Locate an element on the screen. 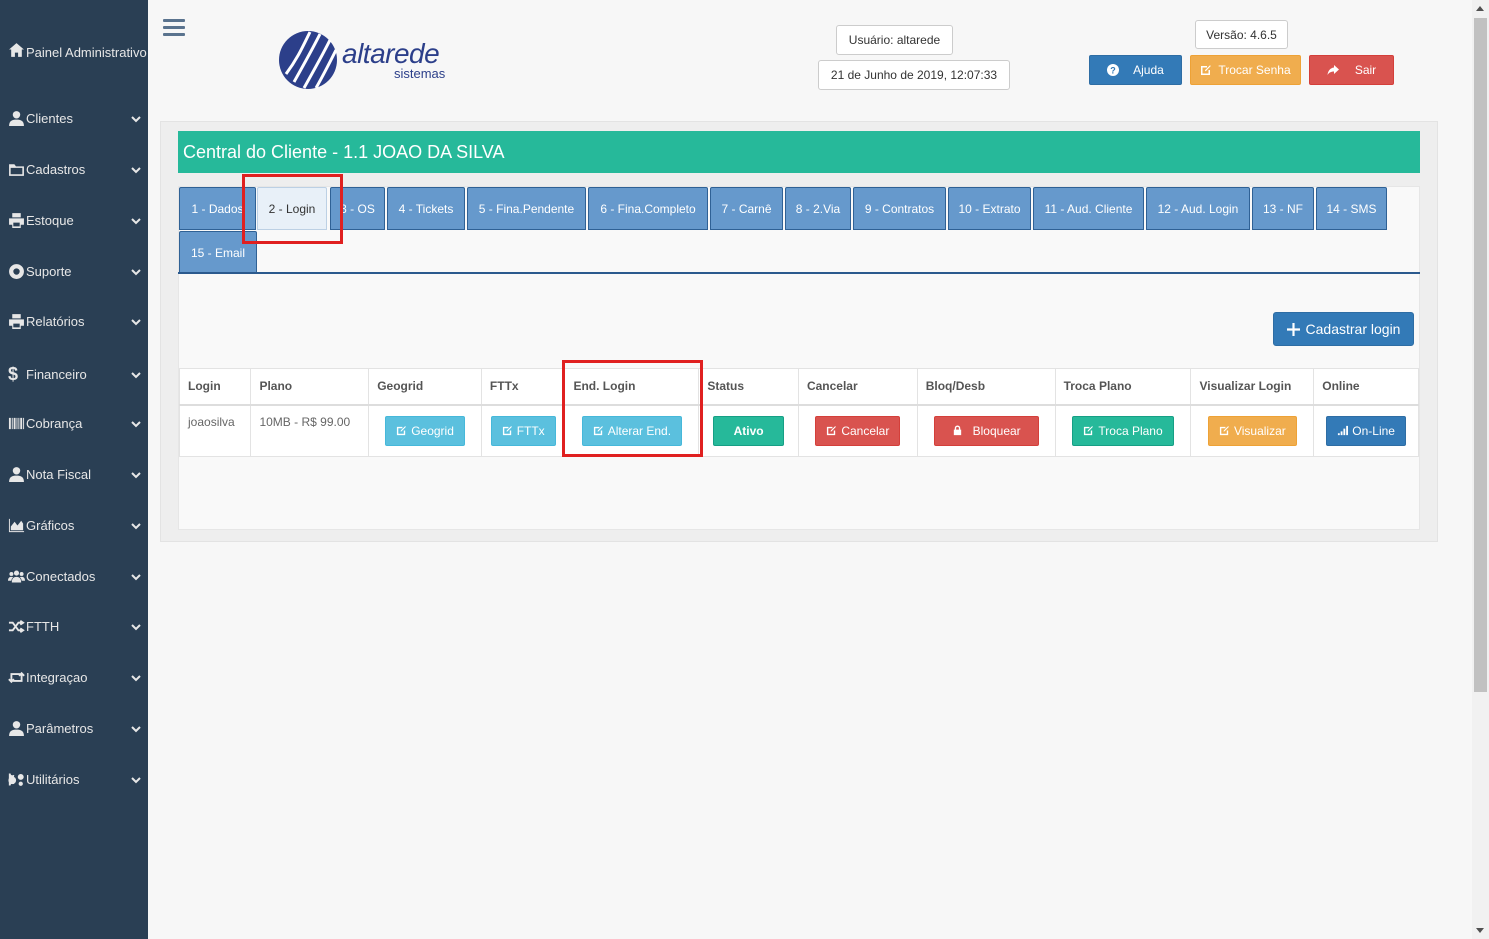 The width and height of the screenshot is (1489, 939). online-button: On-Line is located at coordinates (1366, 430).